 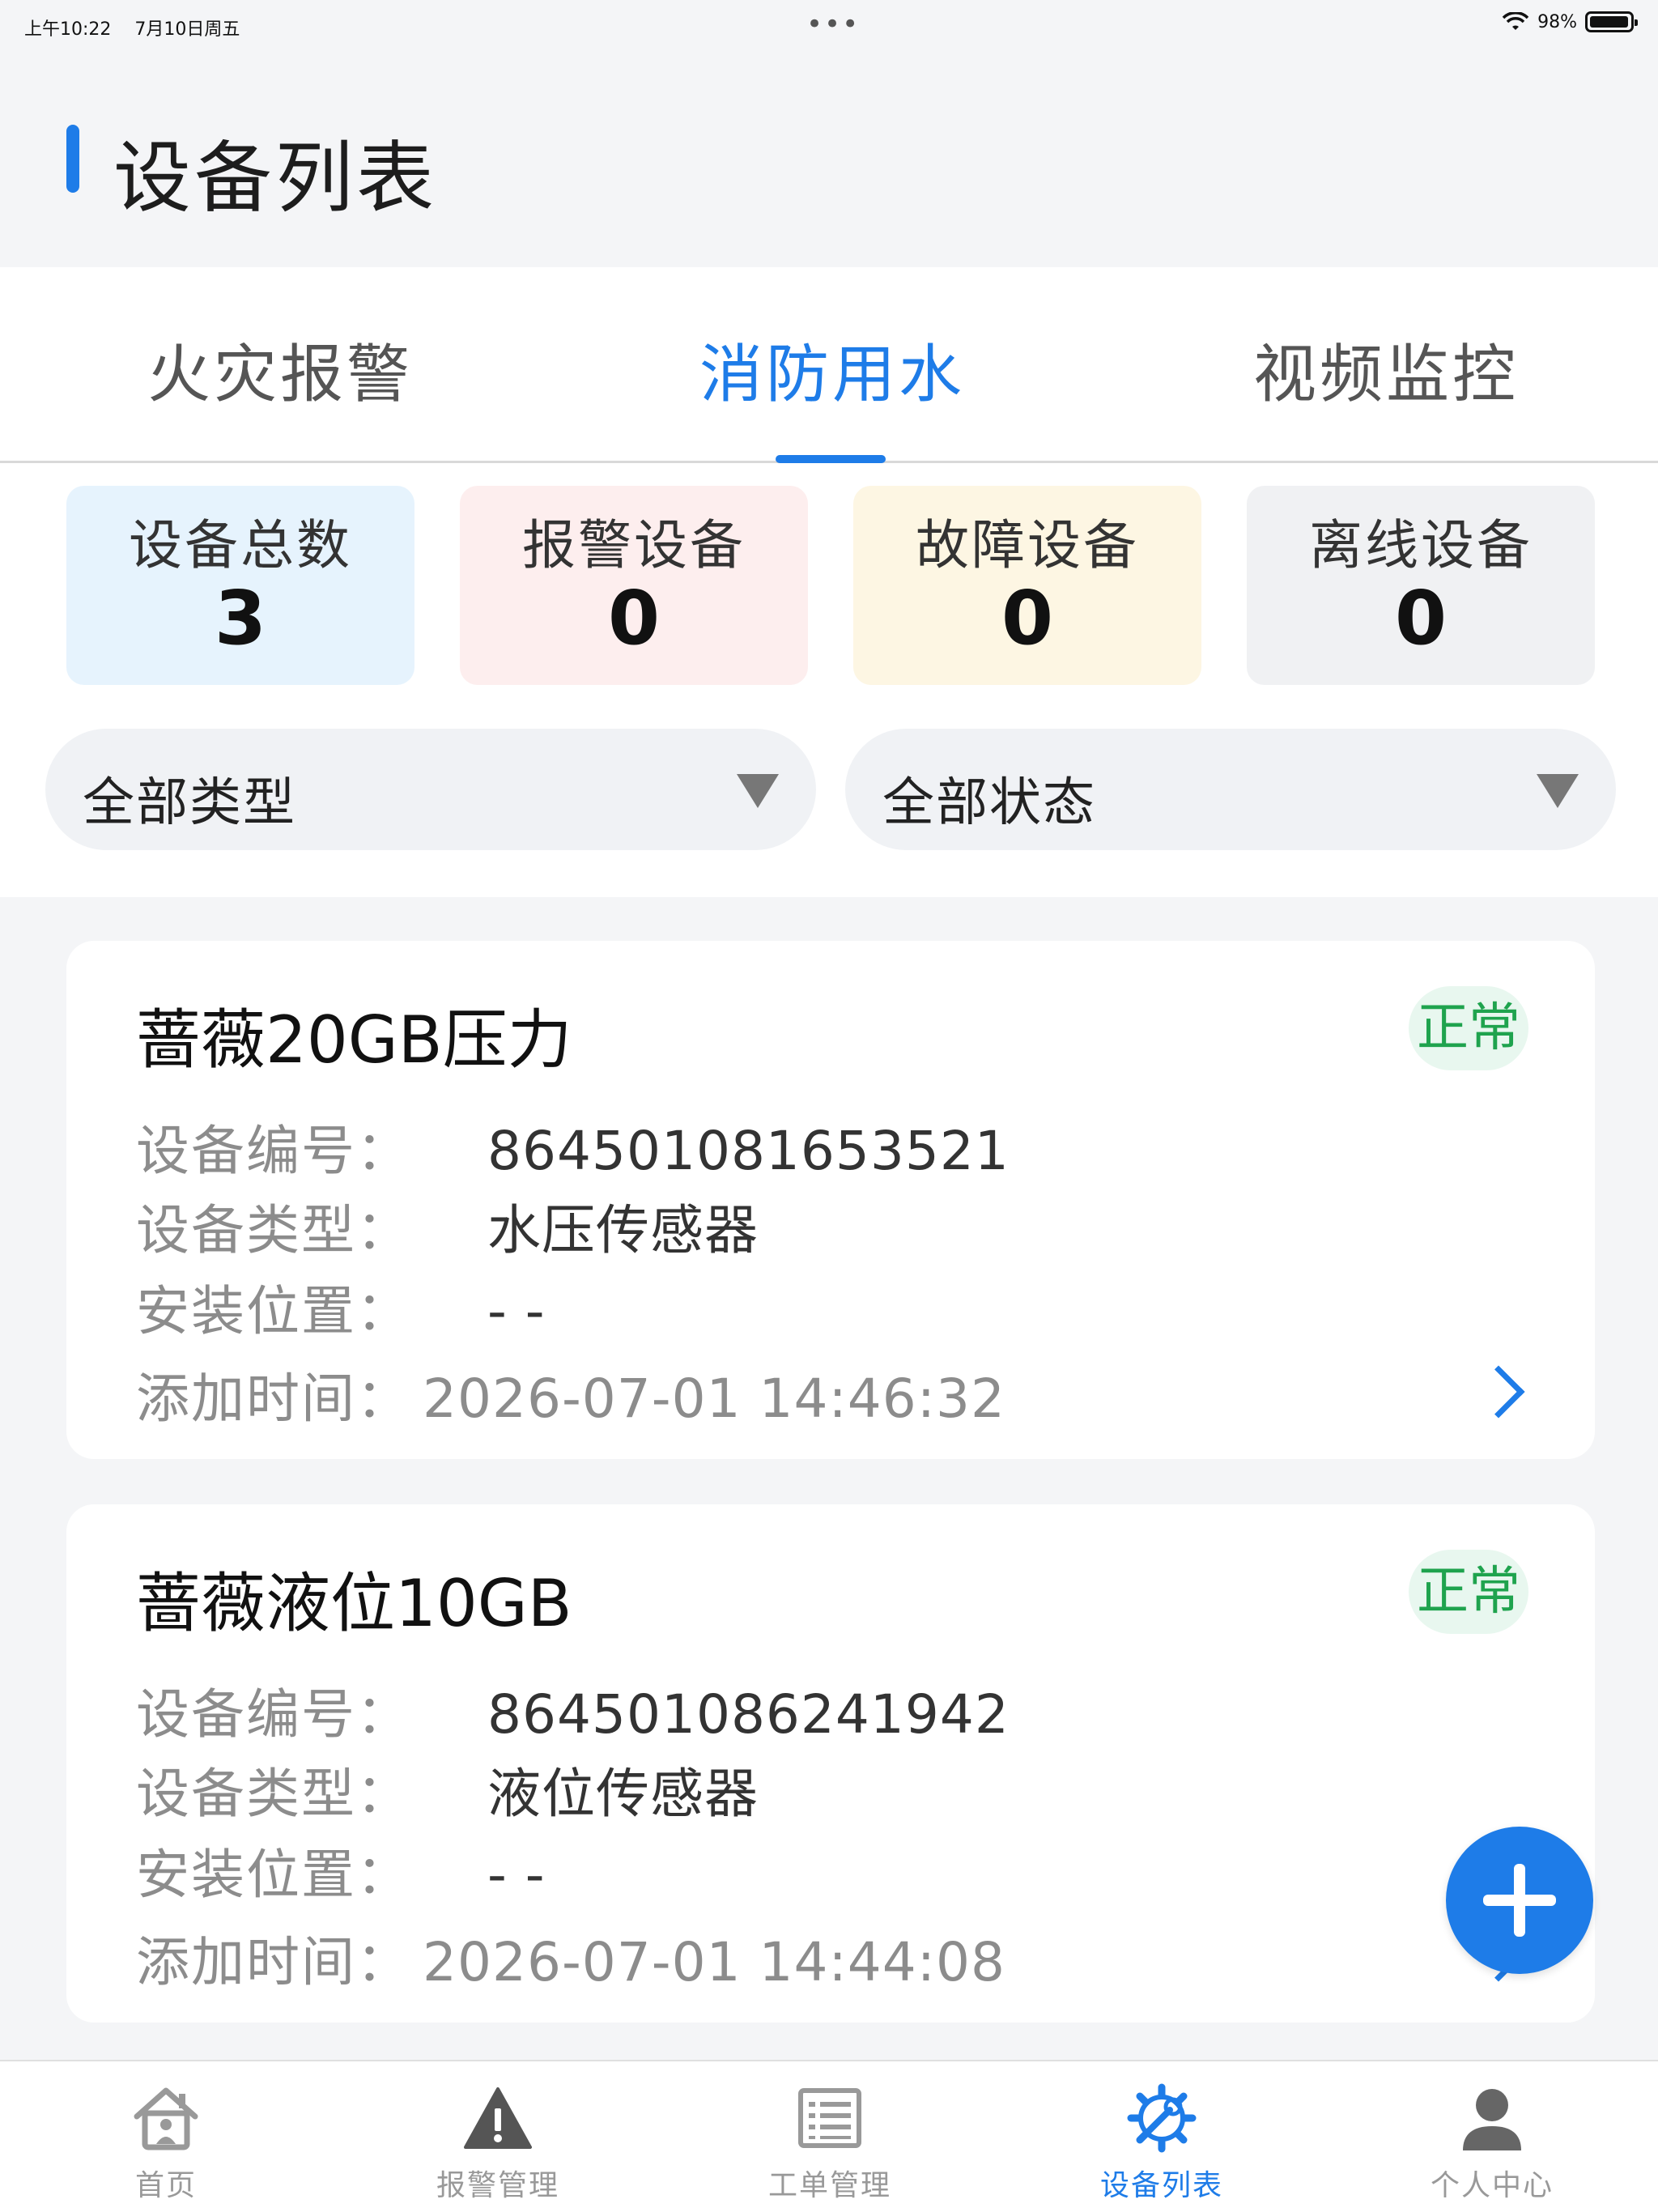 I want to click on nav-label: 工单管理, so click(x=829, y=2185).